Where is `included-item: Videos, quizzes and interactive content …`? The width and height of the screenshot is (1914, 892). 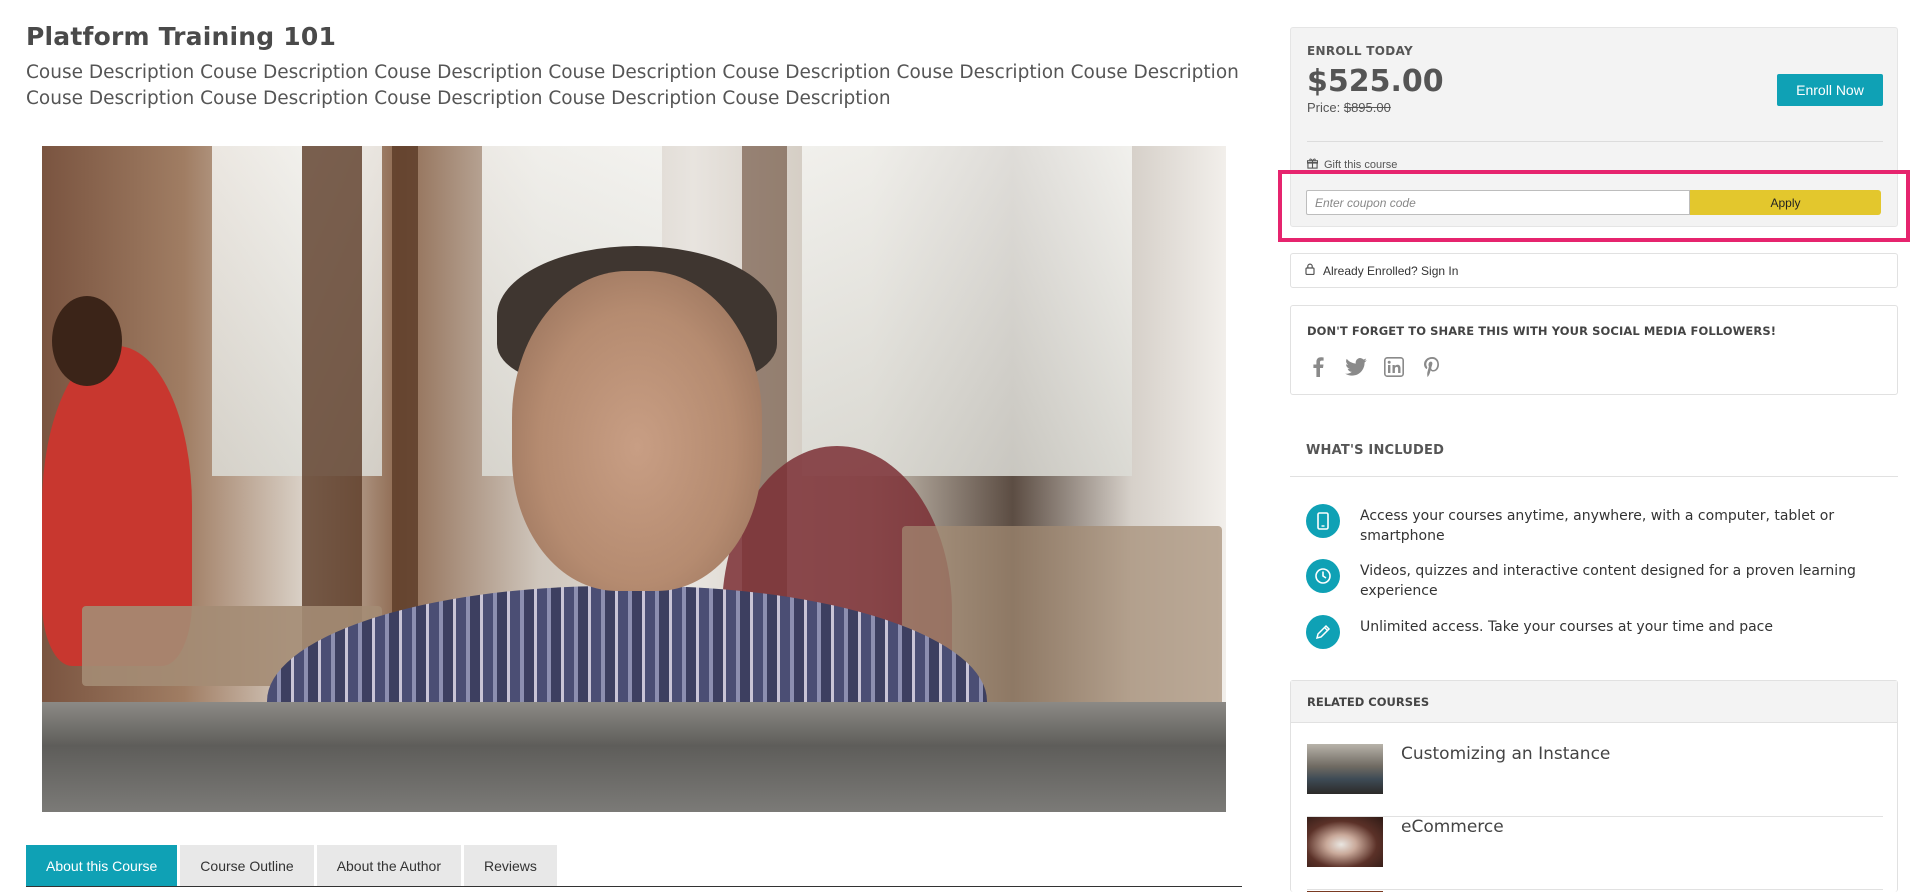
included-item: Videos, quizzes and interactive content … is located at coordinates (1596, 580).